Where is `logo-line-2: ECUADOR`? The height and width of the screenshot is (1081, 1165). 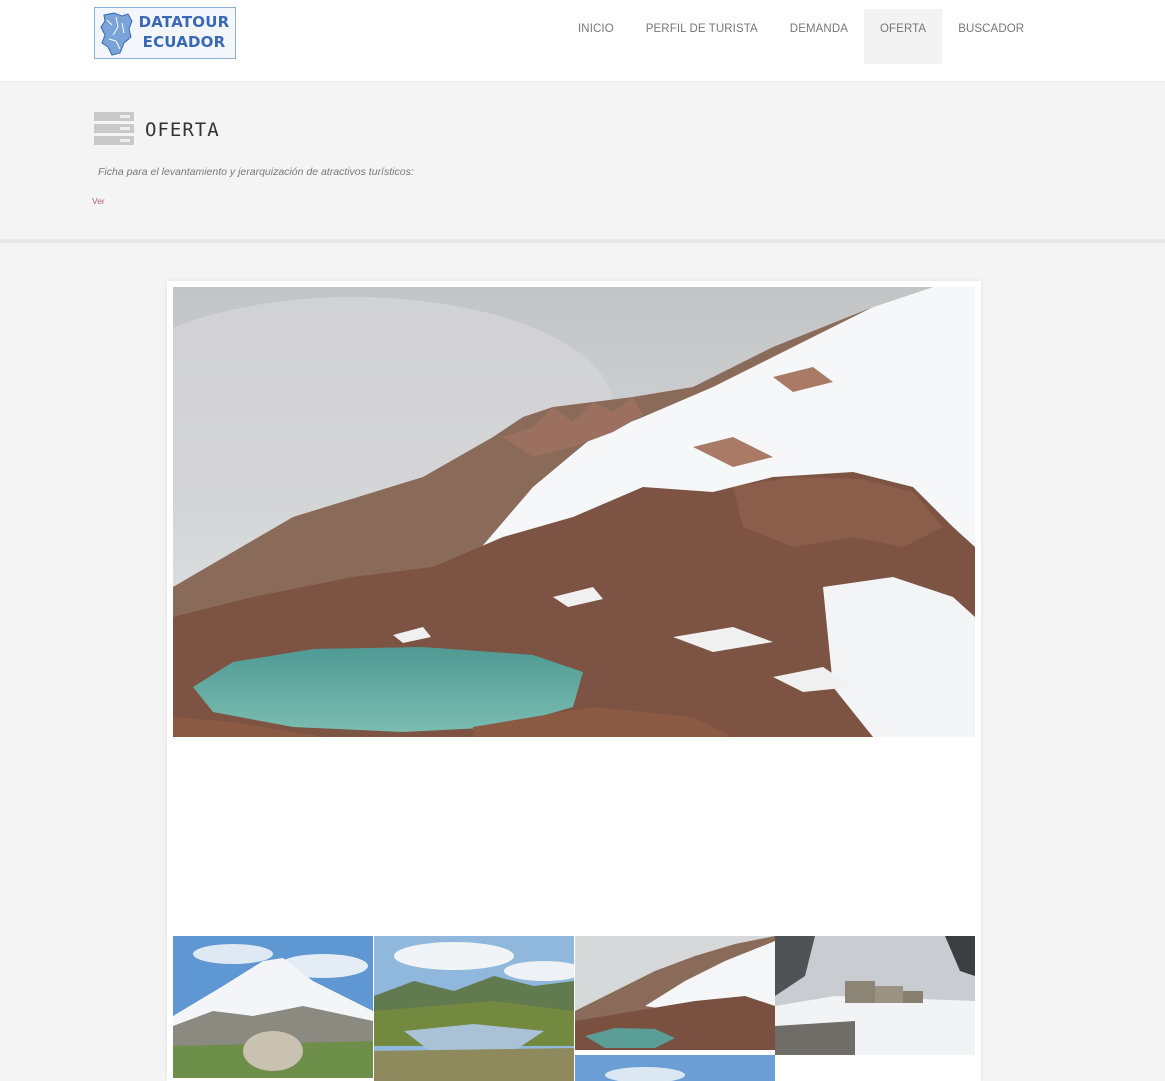 logo-line-2: ECUADOR is located at coordinates (184, 42).